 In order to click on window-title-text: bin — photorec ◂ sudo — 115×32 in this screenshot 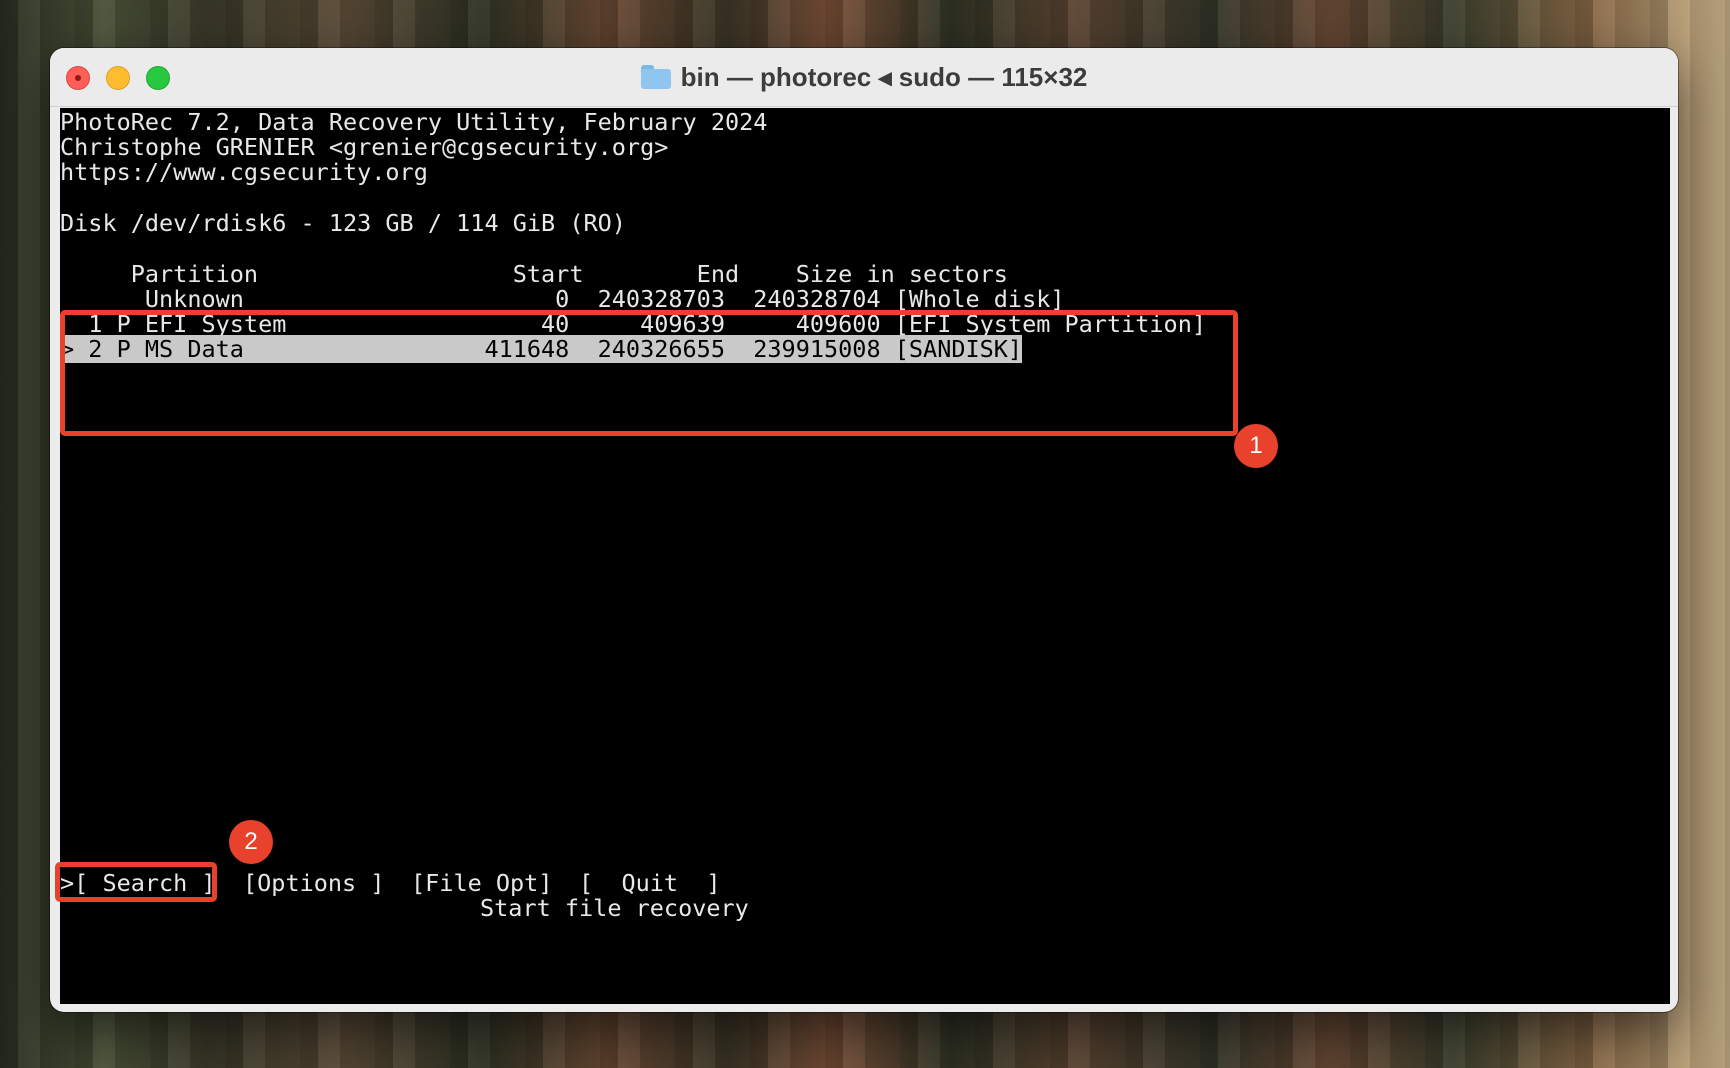, I will do `click(884, 77)`.